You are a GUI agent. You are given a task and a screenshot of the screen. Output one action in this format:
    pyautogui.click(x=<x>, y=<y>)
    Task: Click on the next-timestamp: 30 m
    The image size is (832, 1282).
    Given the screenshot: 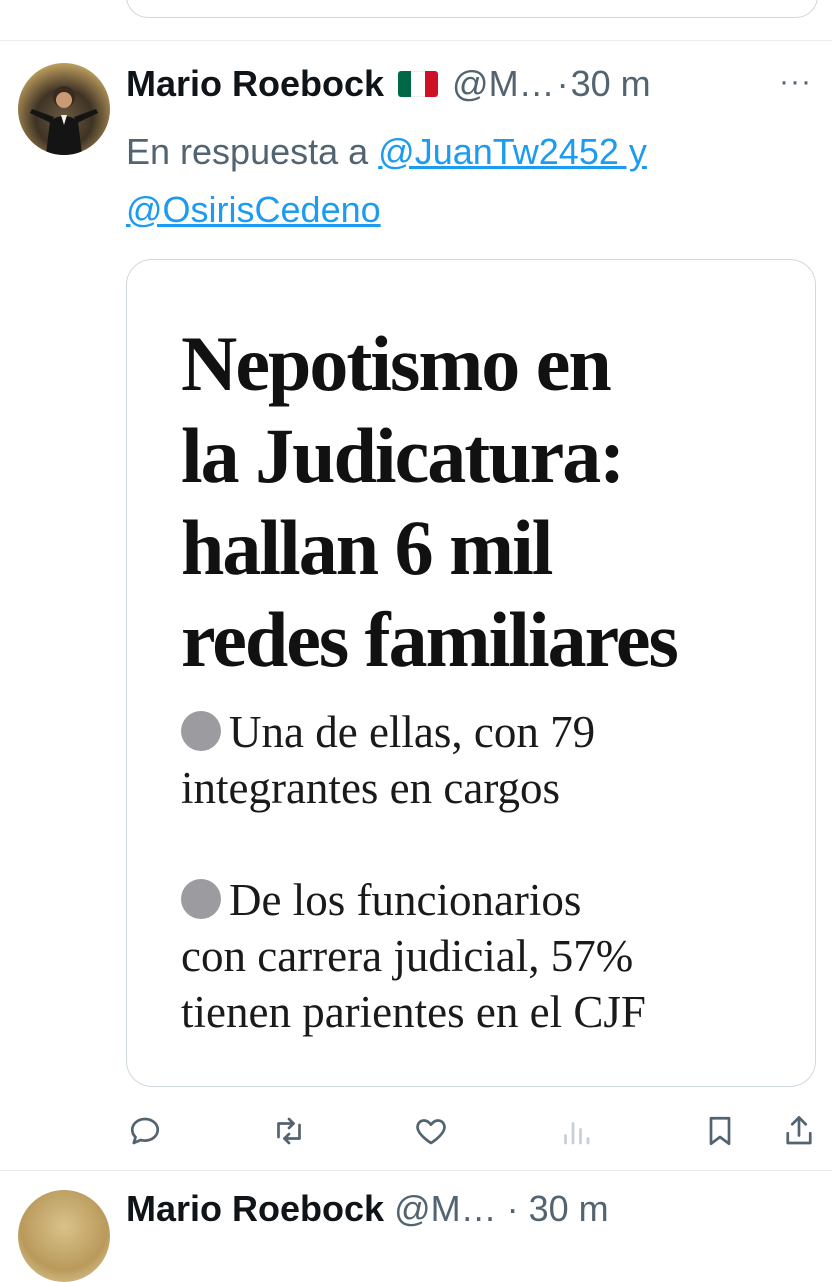 What is the action you would take?
    pyautogui.click(x=569, y=1208)
    